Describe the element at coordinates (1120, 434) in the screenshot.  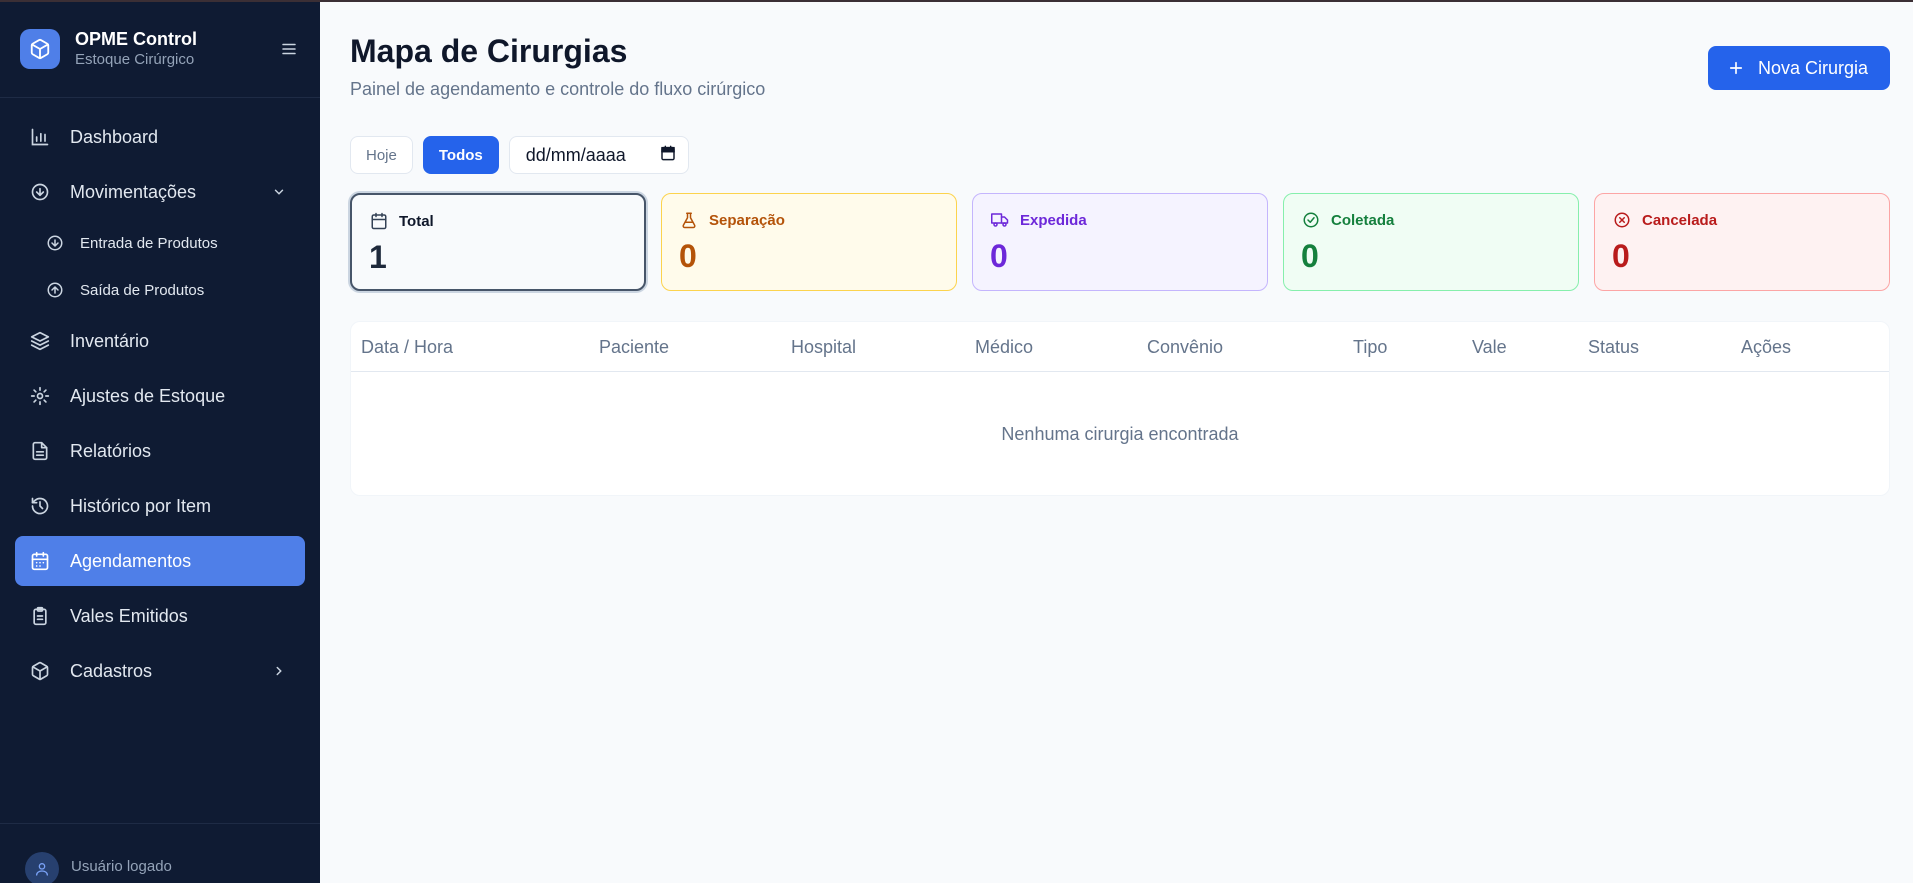
I see `empty-state-message: Nenhuma cirurgia encontrada` at that location.